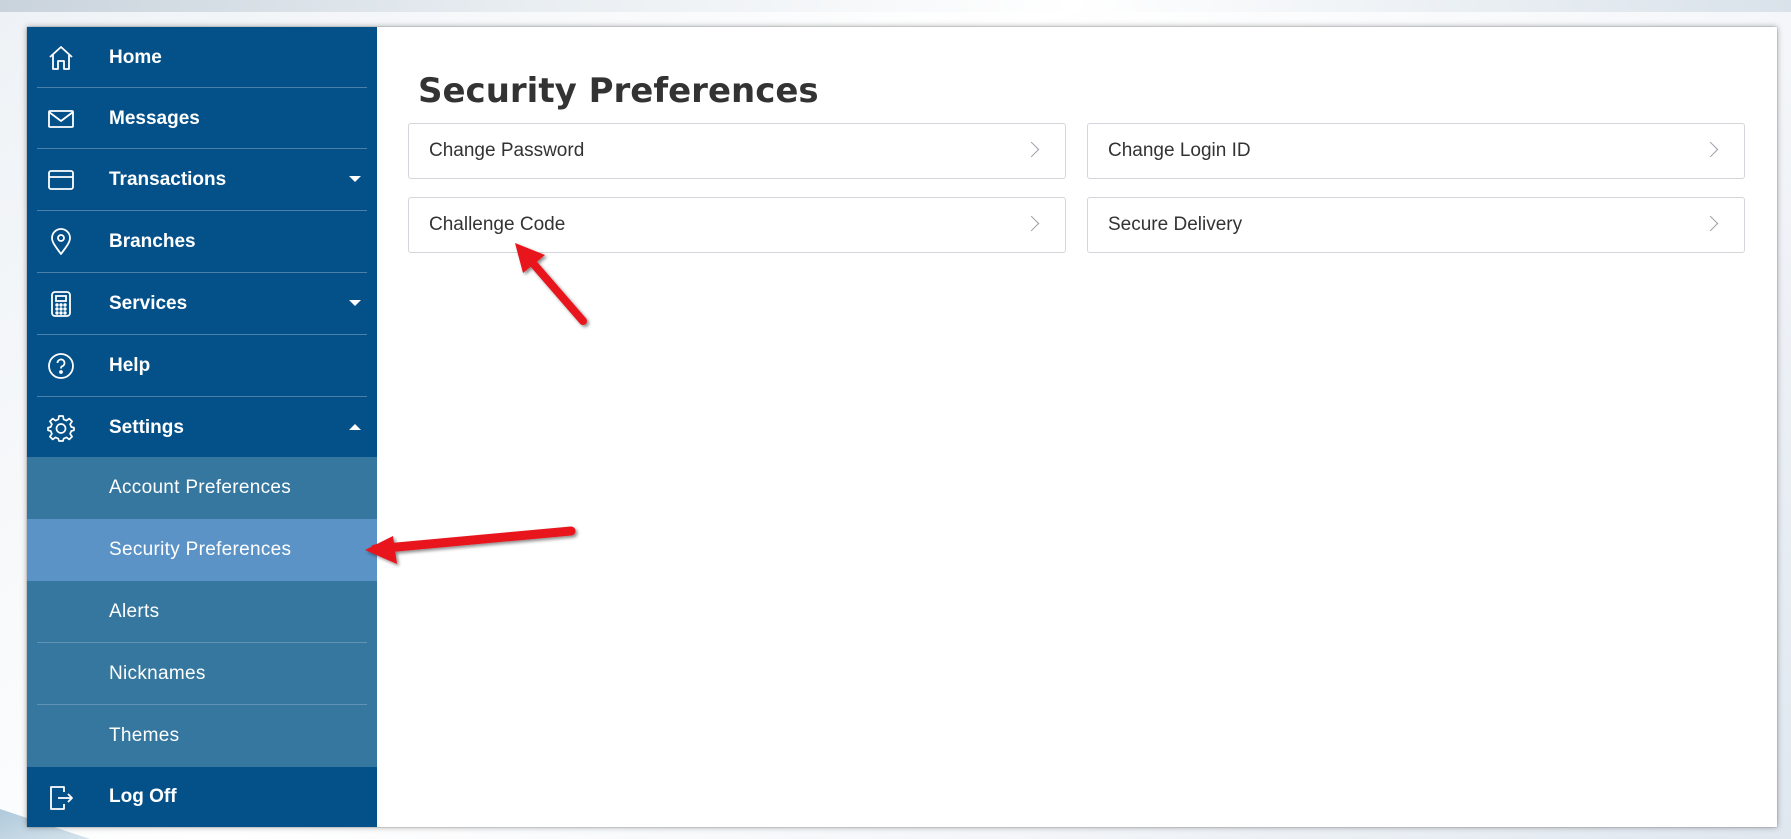  Describe the element at coordinates (1416, 151) in the screenshot. I see `change-login-id-card: Change Login ID` at that location.